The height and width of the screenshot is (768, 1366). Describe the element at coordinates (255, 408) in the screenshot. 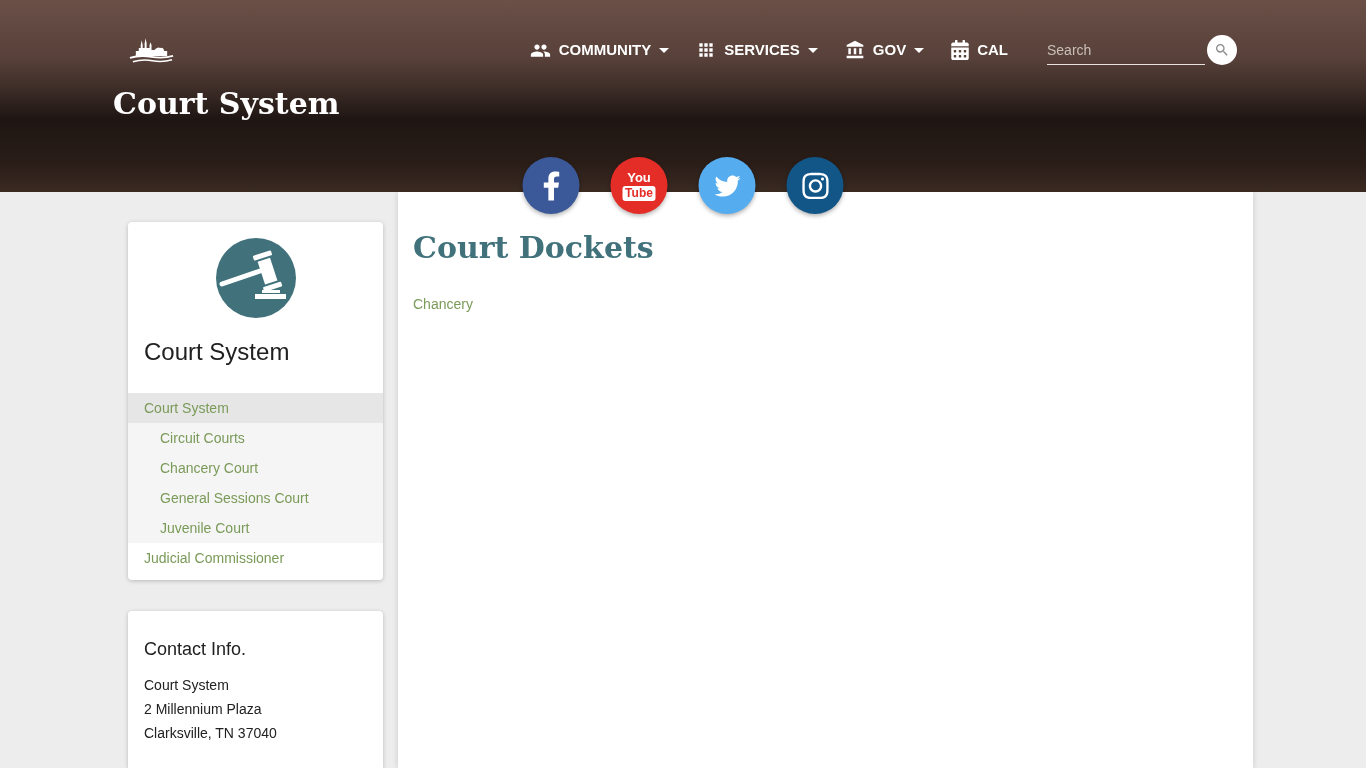

I see `sidebar-link: Court System` at that location.